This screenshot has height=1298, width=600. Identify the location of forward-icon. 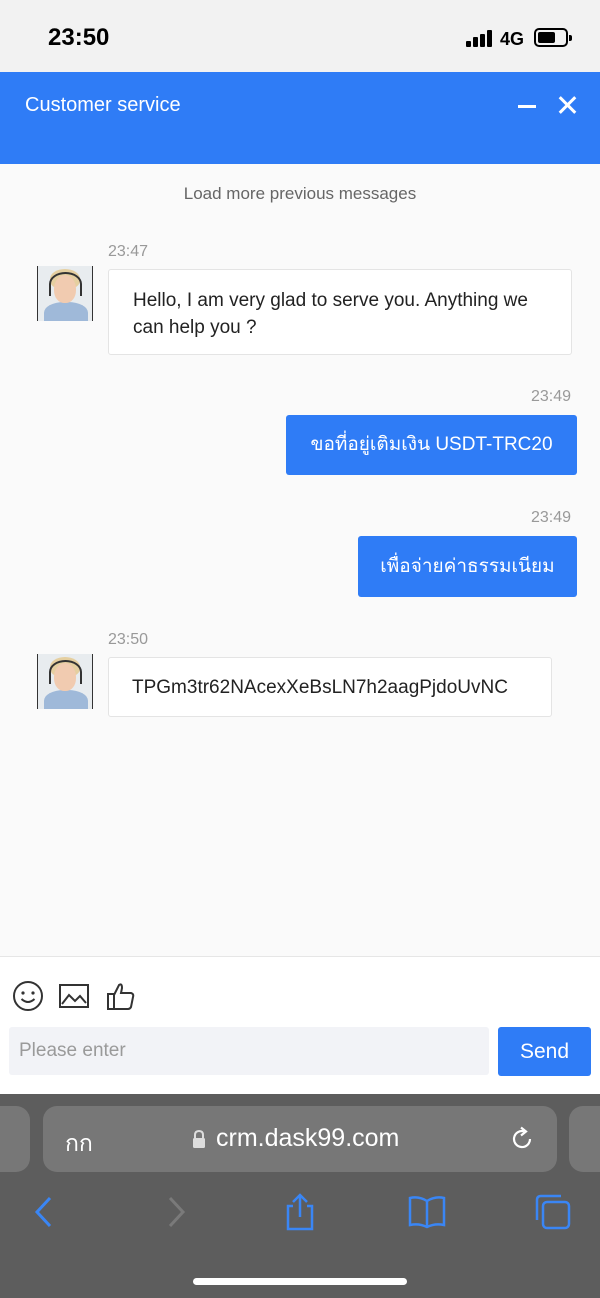
(175, 1212).